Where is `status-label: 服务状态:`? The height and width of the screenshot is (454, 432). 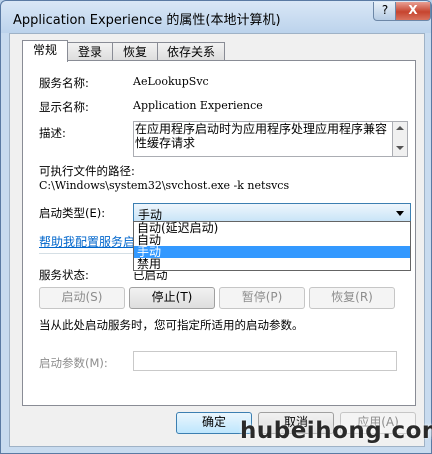 status-label: 服务状态: is located at coordinates (64, 275).